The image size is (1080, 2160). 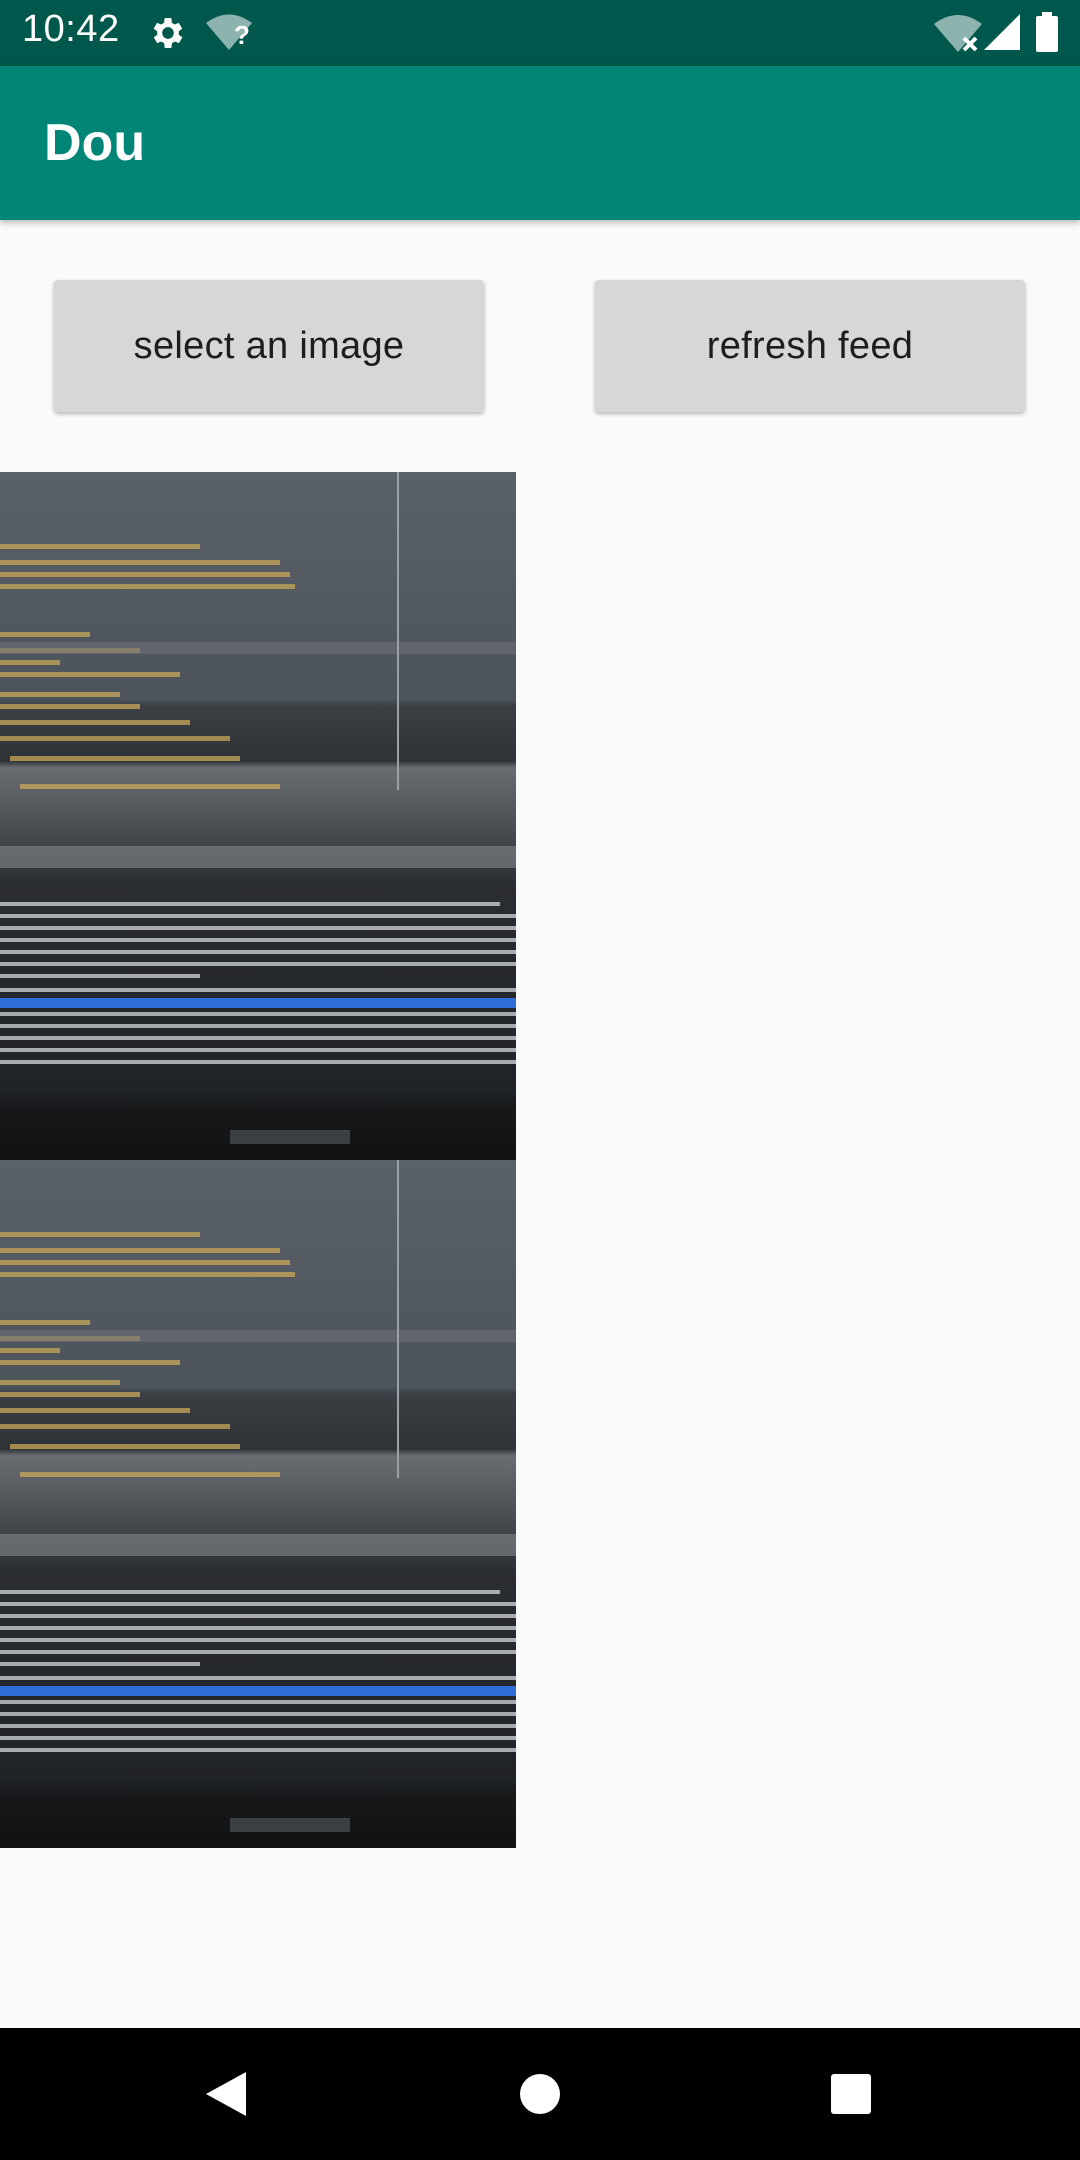 I want to click on navigation-bar, so click(x=540, y=2094).